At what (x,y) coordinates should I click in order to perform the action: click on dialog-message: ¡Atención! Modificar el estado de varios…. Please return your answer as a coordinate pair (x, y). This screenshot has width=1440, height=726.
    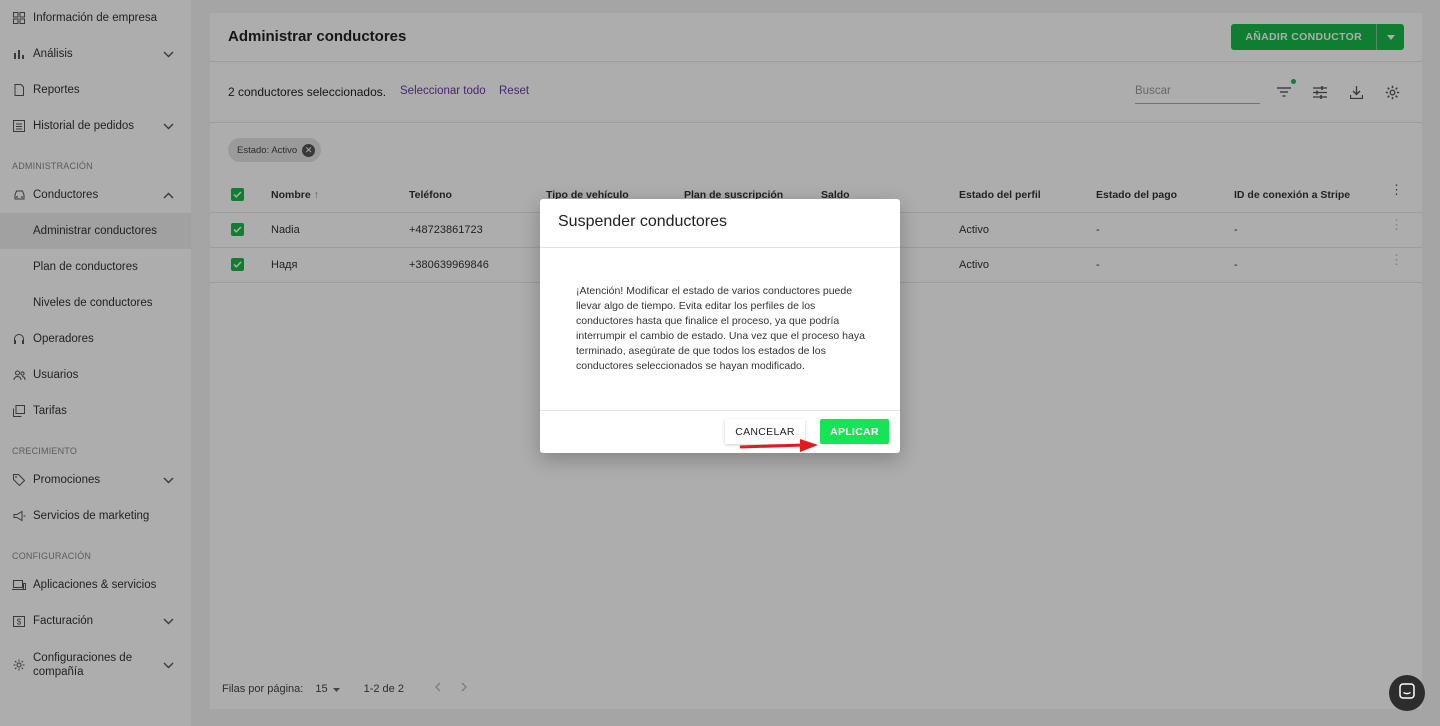
    Looking at the image, I should click on (720, 328).